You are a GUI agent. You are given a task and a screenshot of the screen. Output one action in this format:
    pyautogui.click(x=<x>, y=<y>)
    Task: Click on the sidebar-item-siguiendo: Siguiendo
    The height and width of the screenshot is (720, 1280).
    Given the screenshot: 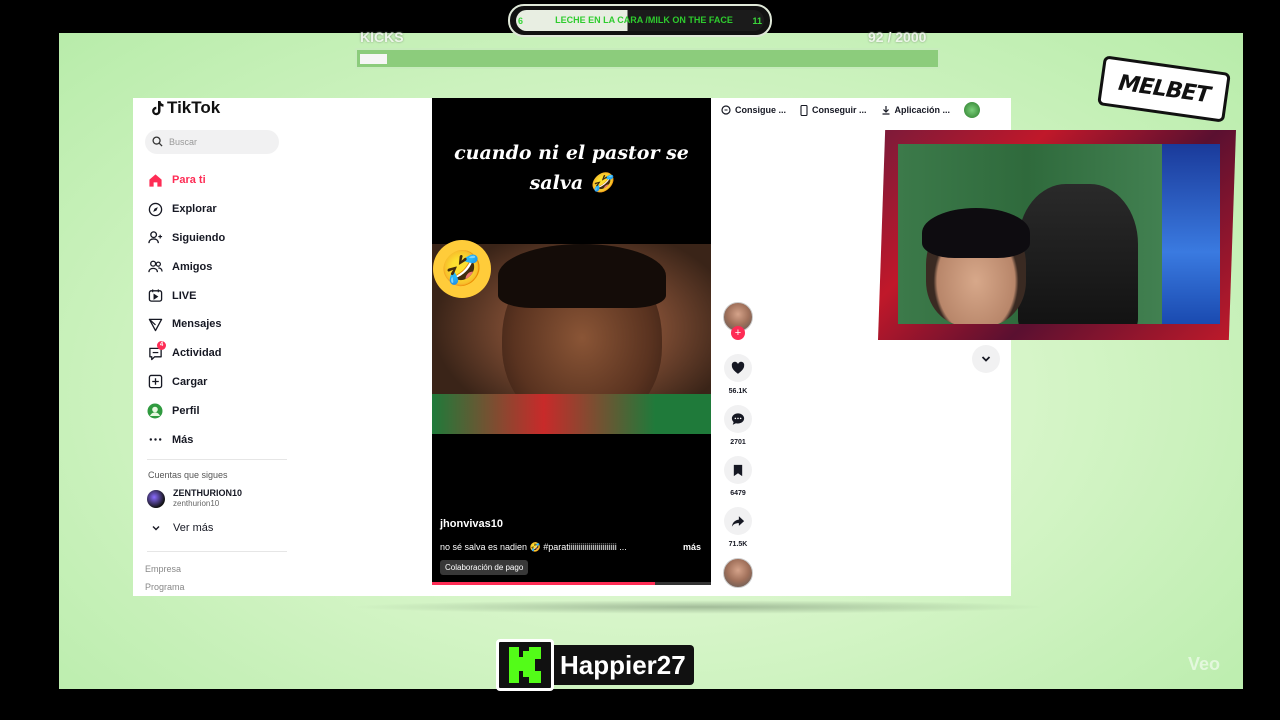 What is the action you would take?
    pyautogui.click(x=217, y=238)
    